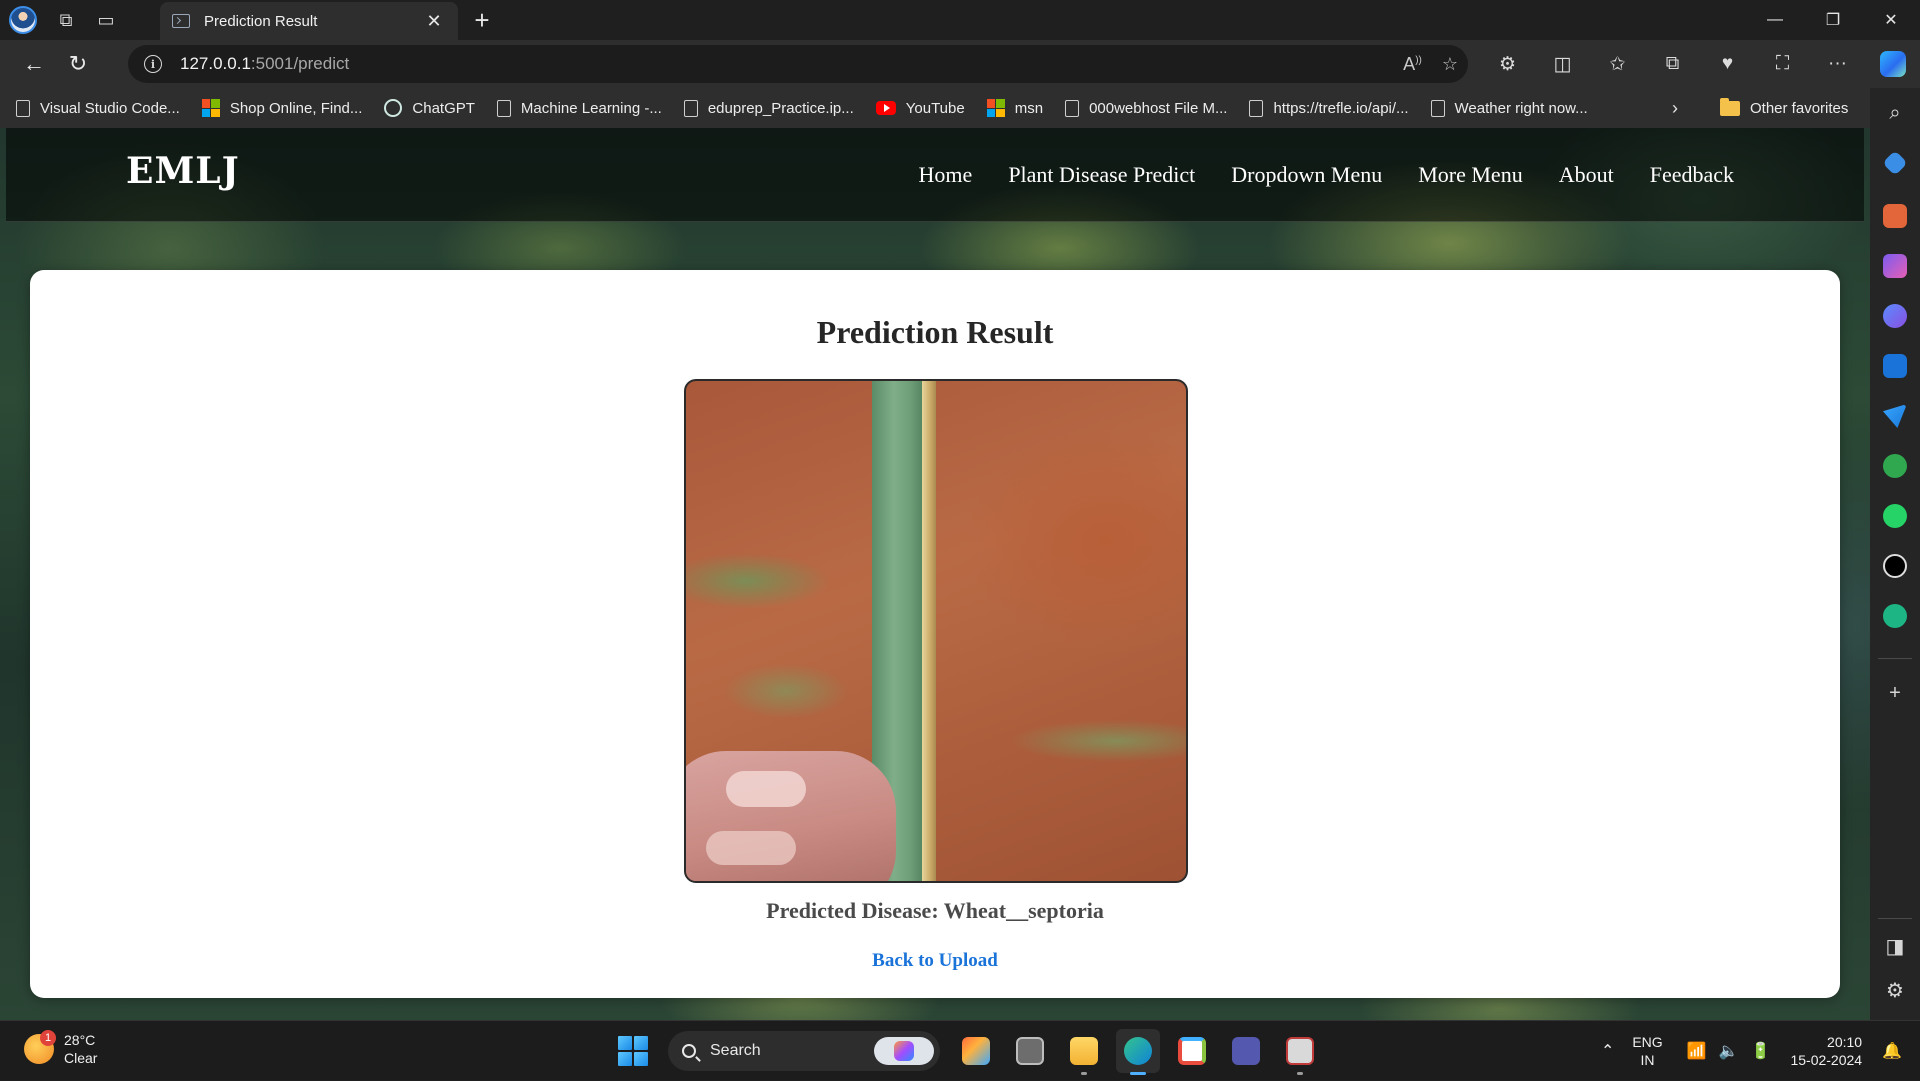 The width and height of the screenshot is (1920, 1081). What do you see at coordinates (1470, 175) in the screenshot?
I see `nav-more-menu: More Menu` at bounding box center [1470, 175].